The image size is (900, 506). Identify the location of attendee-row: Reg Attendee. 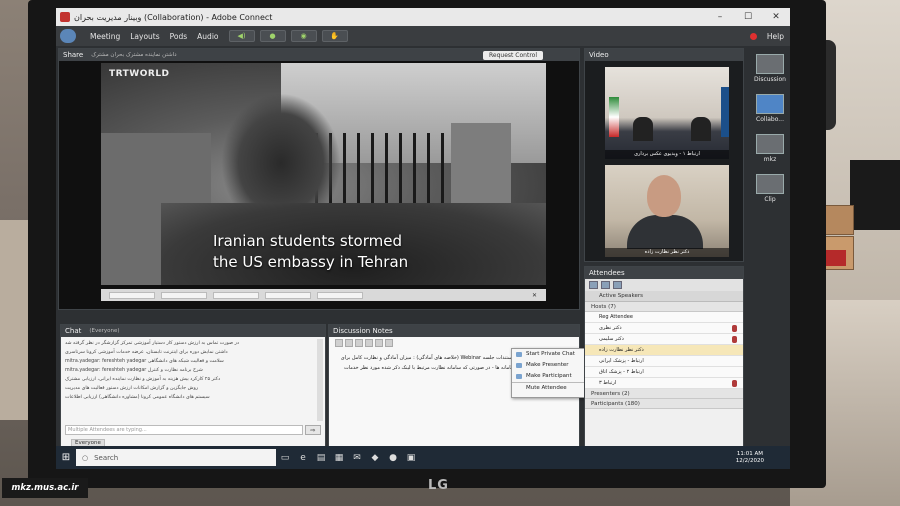
(664, 317).